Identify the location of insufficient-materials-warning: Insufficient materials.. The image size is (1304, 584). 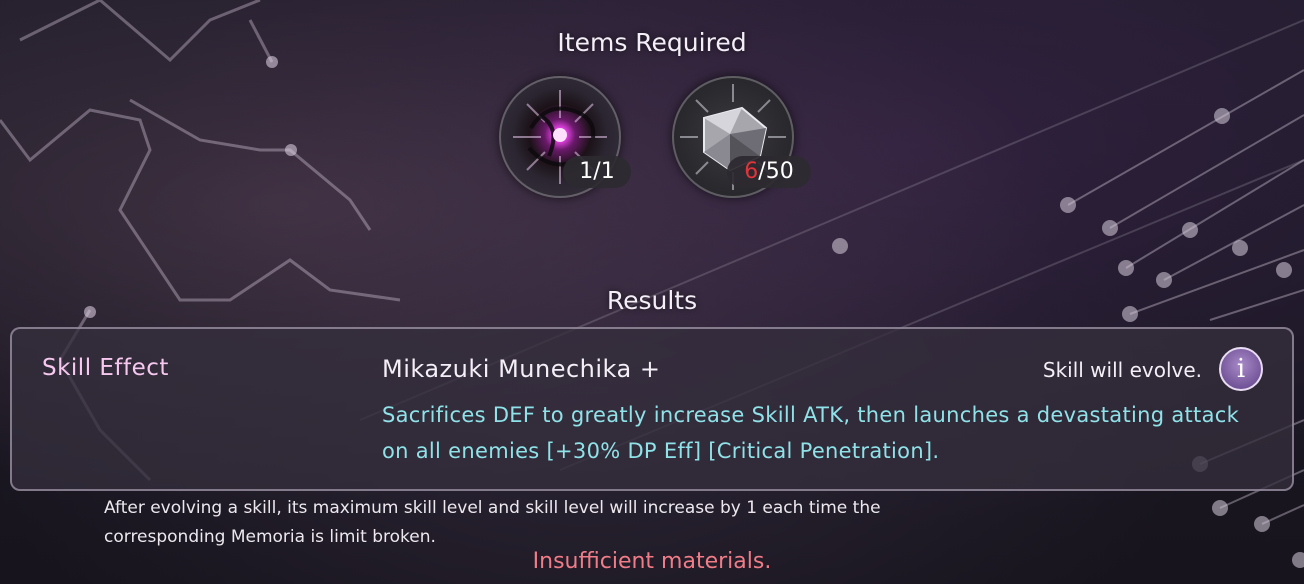
(652, 561).